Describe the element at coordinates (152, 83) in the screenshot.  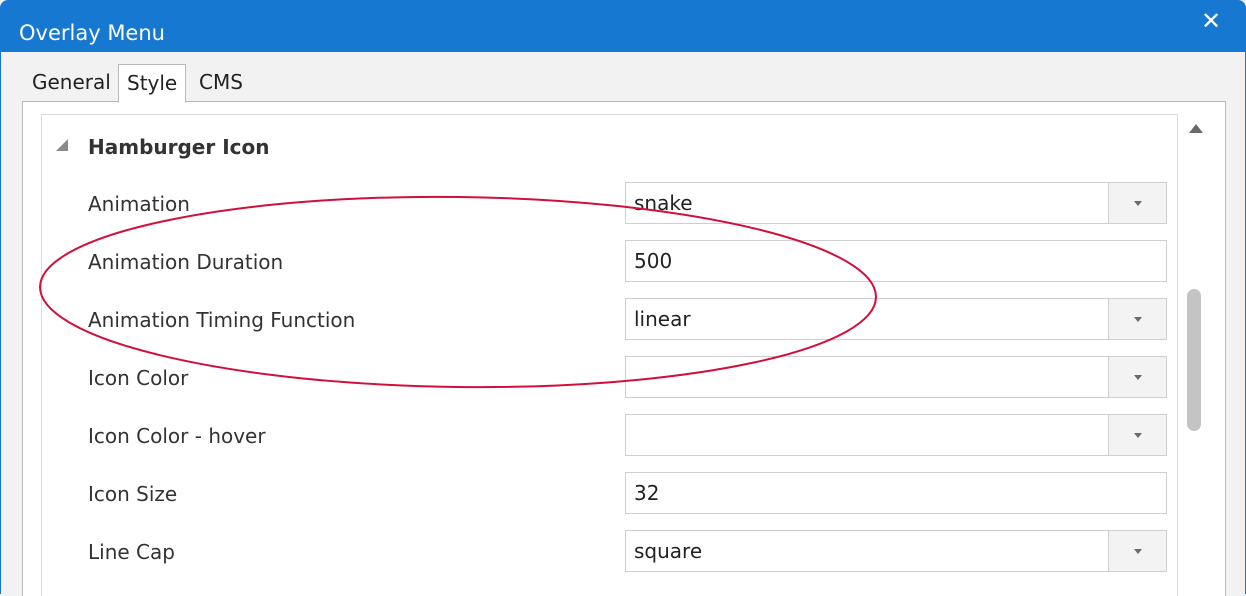
I see `tab-style: Style` at that location.